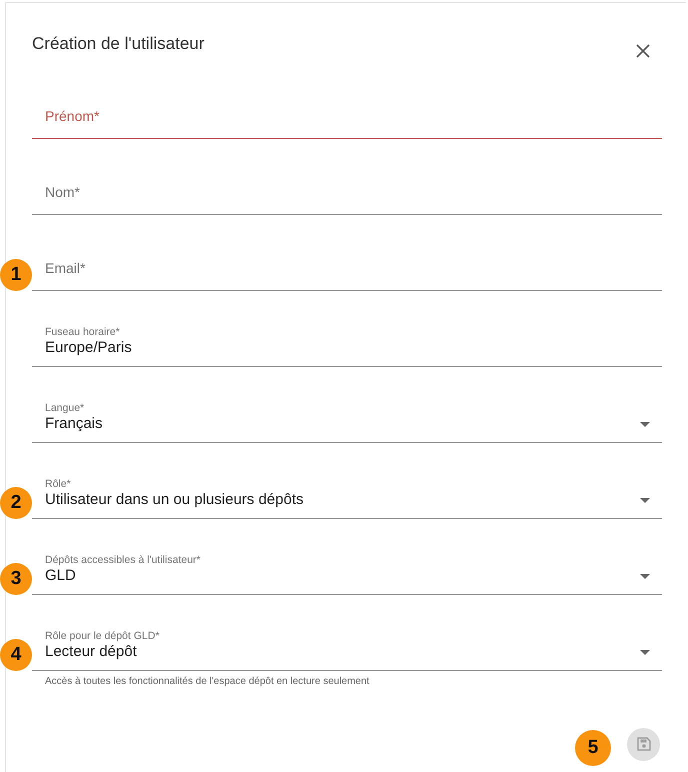 Image resolution: width=688 pixels, height=772 pixels. I want to click on select-field: Langue* Français, so click(347, 422).